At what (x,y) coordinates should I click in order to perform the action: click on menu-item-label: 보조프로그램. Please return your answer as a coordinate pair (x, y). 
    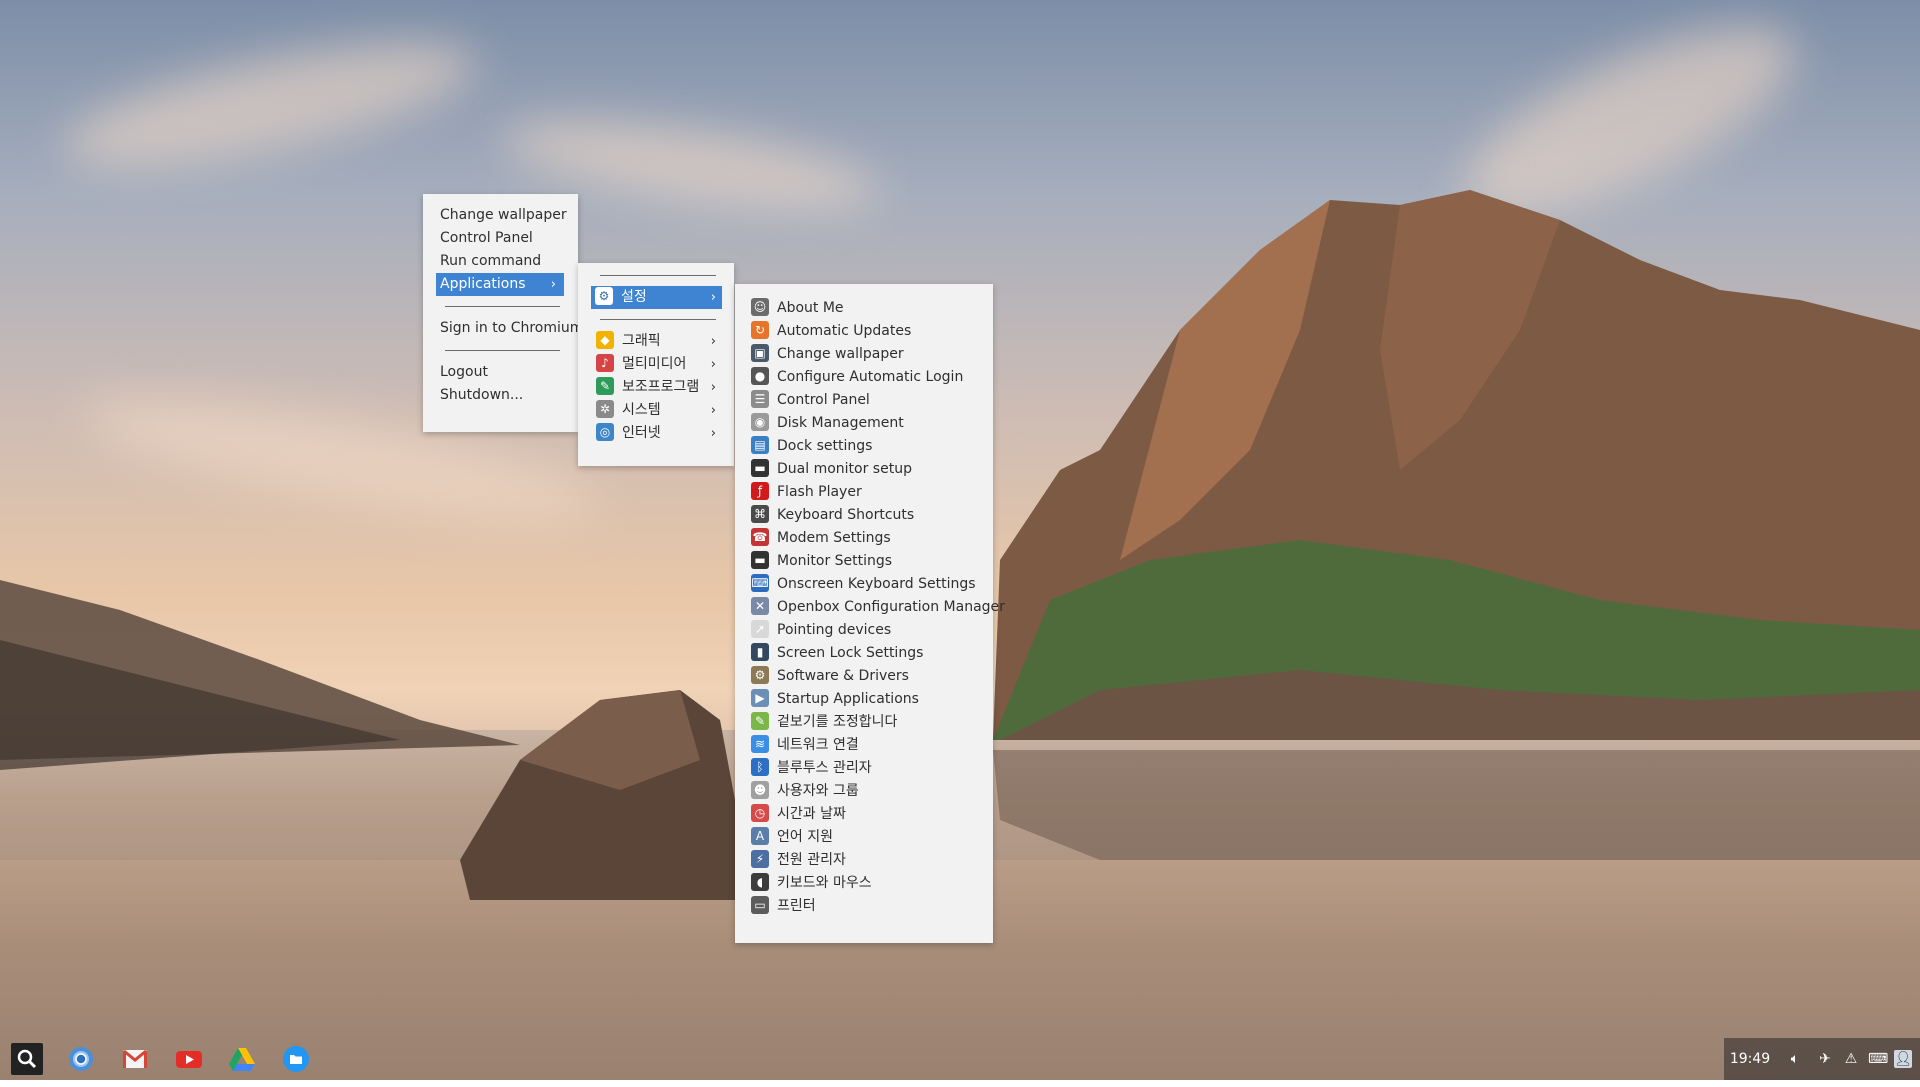
    Looking at the image, I should click on (661, 387).